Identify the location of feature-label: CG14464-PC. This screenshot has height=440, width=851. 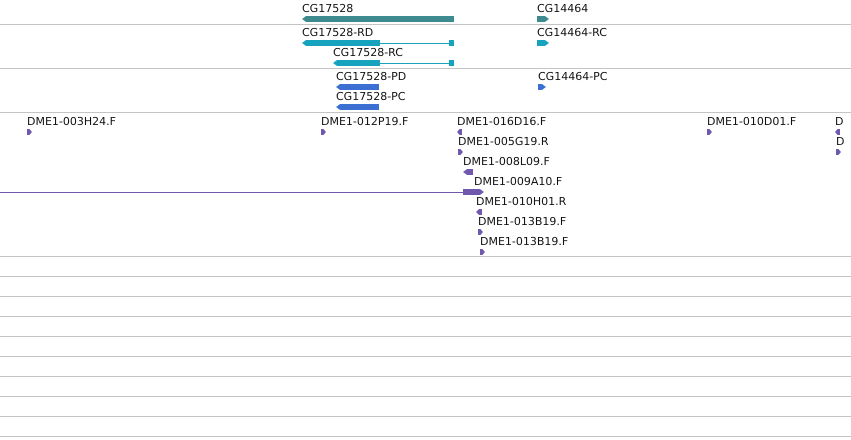
(573, 76).